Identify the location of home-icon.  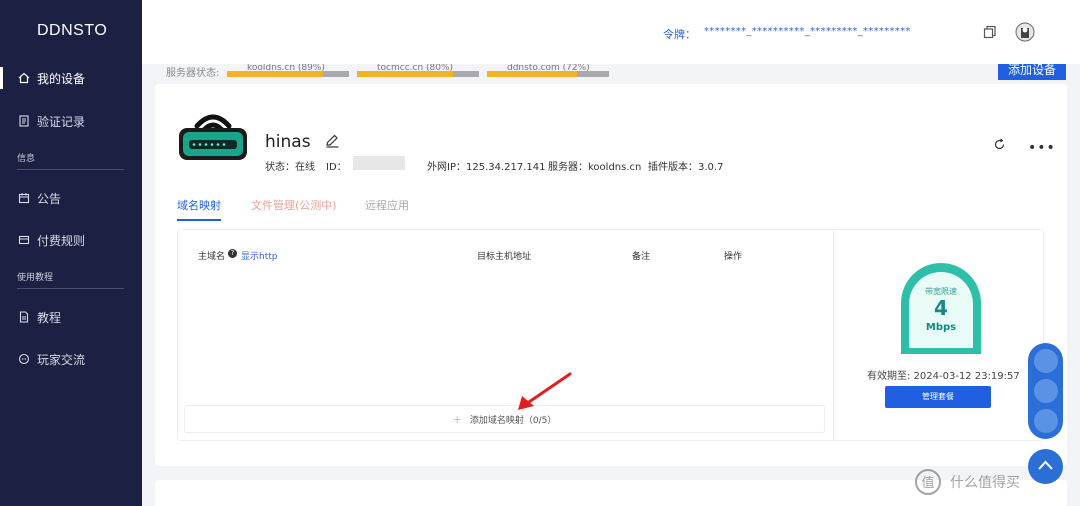
(24, 78).